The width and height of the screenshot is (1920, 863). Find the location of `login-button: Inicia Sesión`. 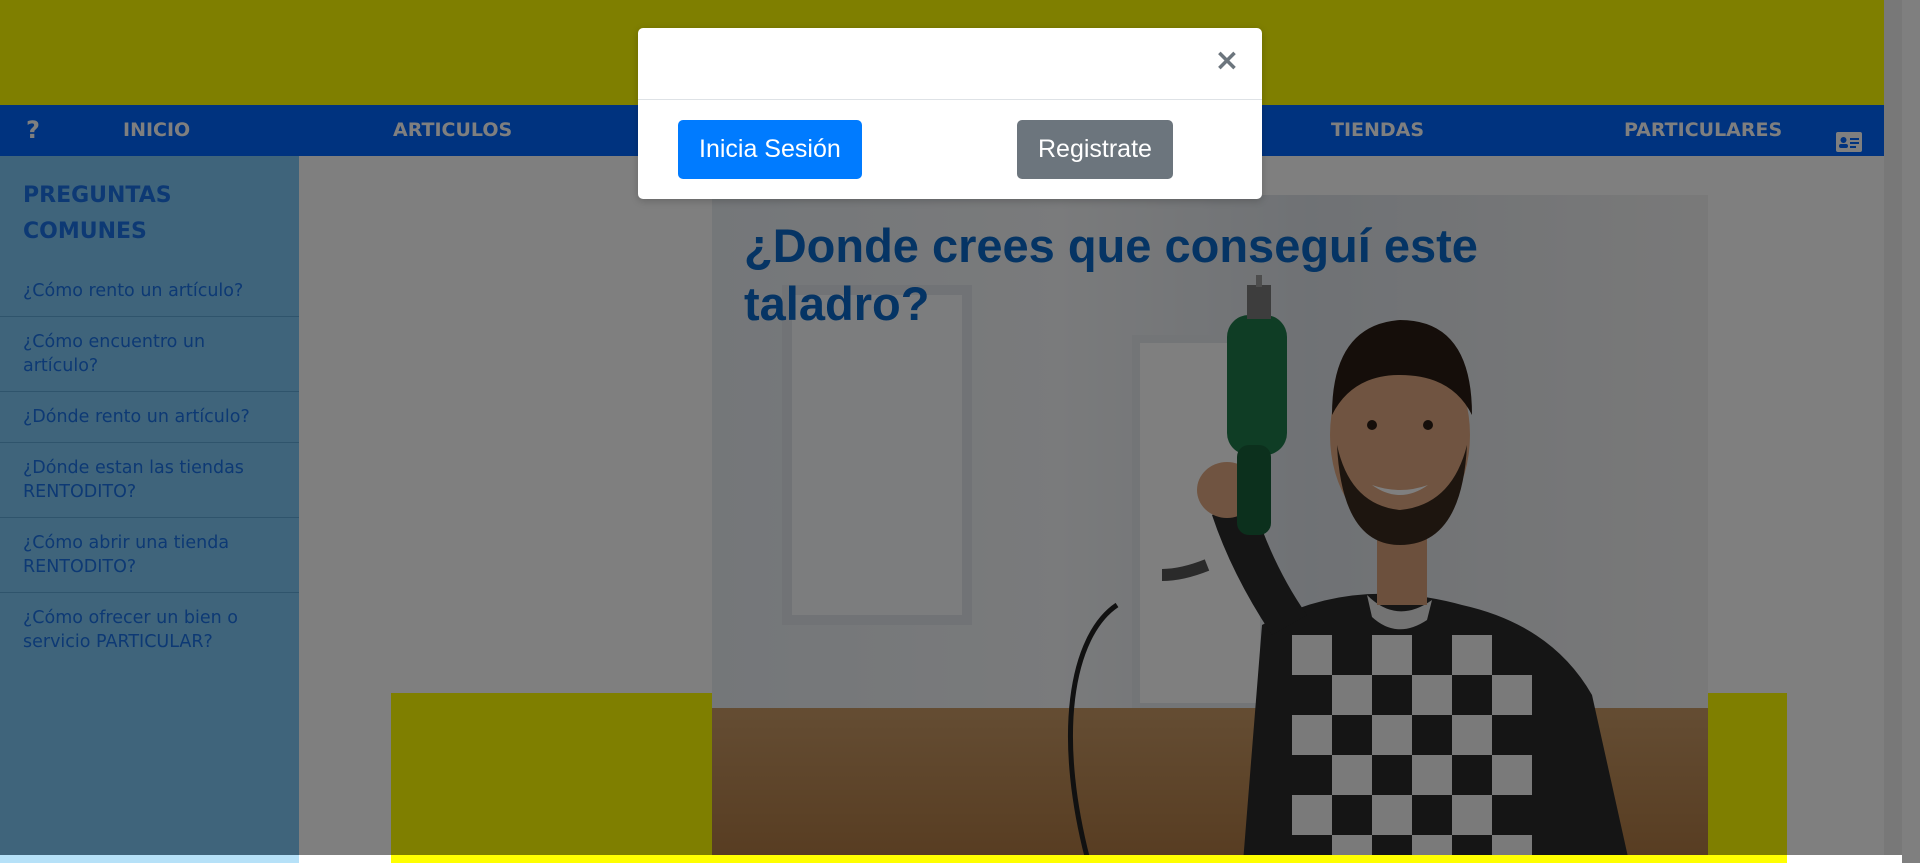

login-button: Inicia Sesión is located at coordinates (770, 149).